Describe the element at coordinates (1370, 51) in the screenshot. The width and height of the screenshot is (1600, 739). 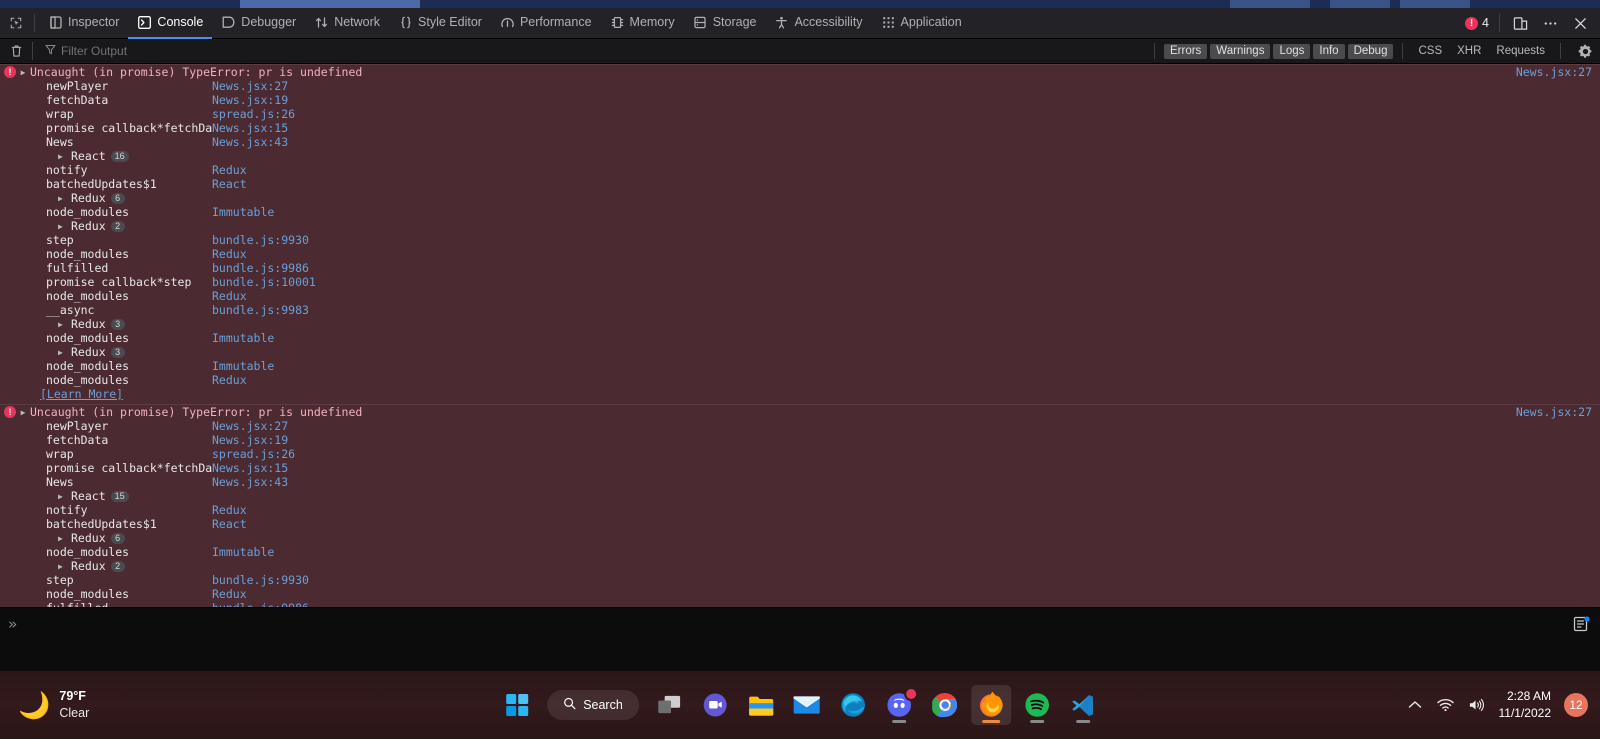
I see `filter-debug-button: Debug` at that location.